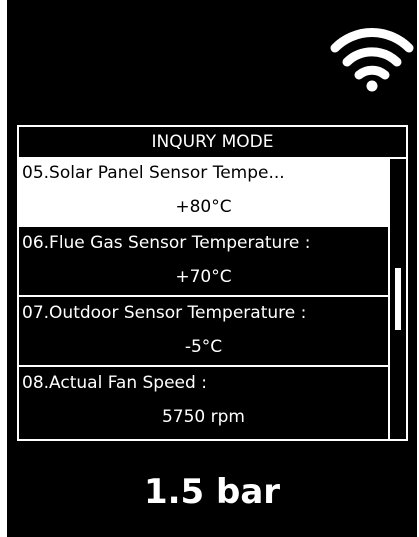  What do you see at coordinates (203, 263) in the screenshot?
I see `menu-item-flue-gas-sensor: 06.Flue Gas Sensor Temperature : +70°C` at bounding box center [203, 263].